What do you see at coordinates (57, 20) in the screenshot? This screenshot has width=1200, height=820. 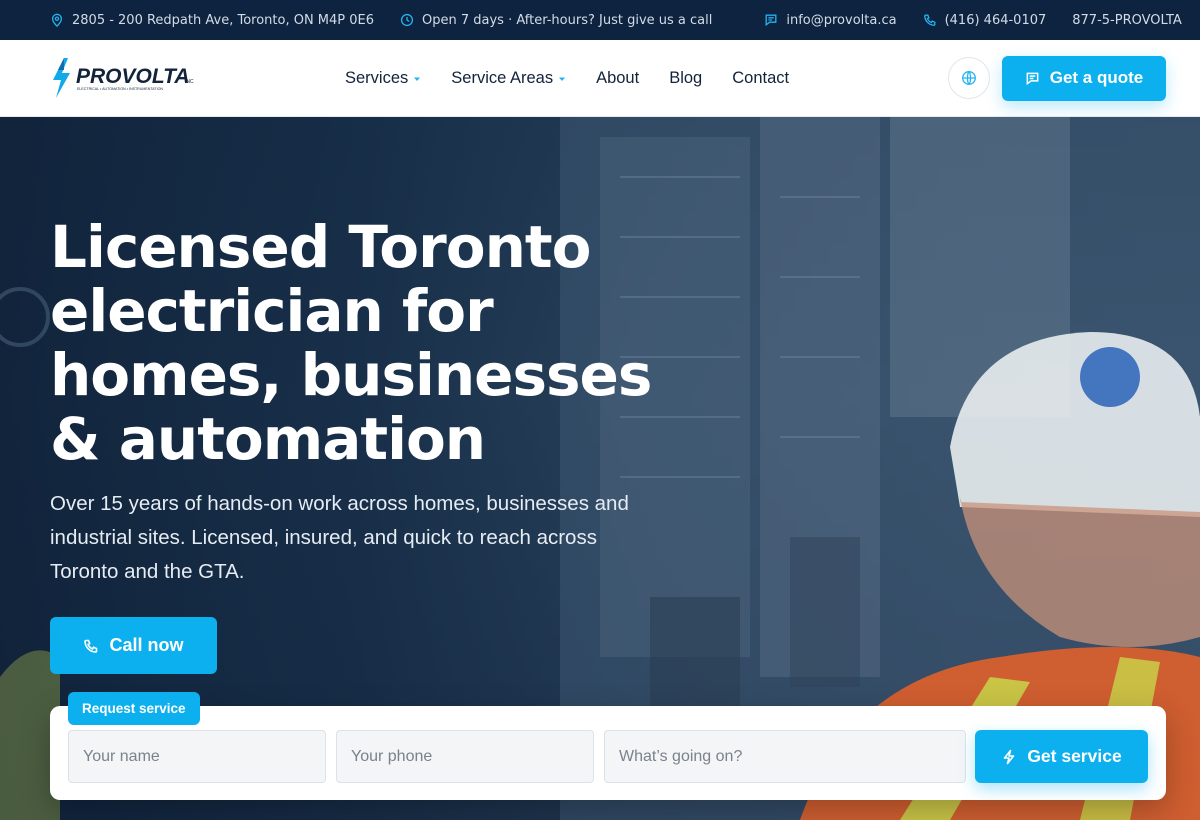 I see `map-pin-icon` at bounding box center [57, 20].